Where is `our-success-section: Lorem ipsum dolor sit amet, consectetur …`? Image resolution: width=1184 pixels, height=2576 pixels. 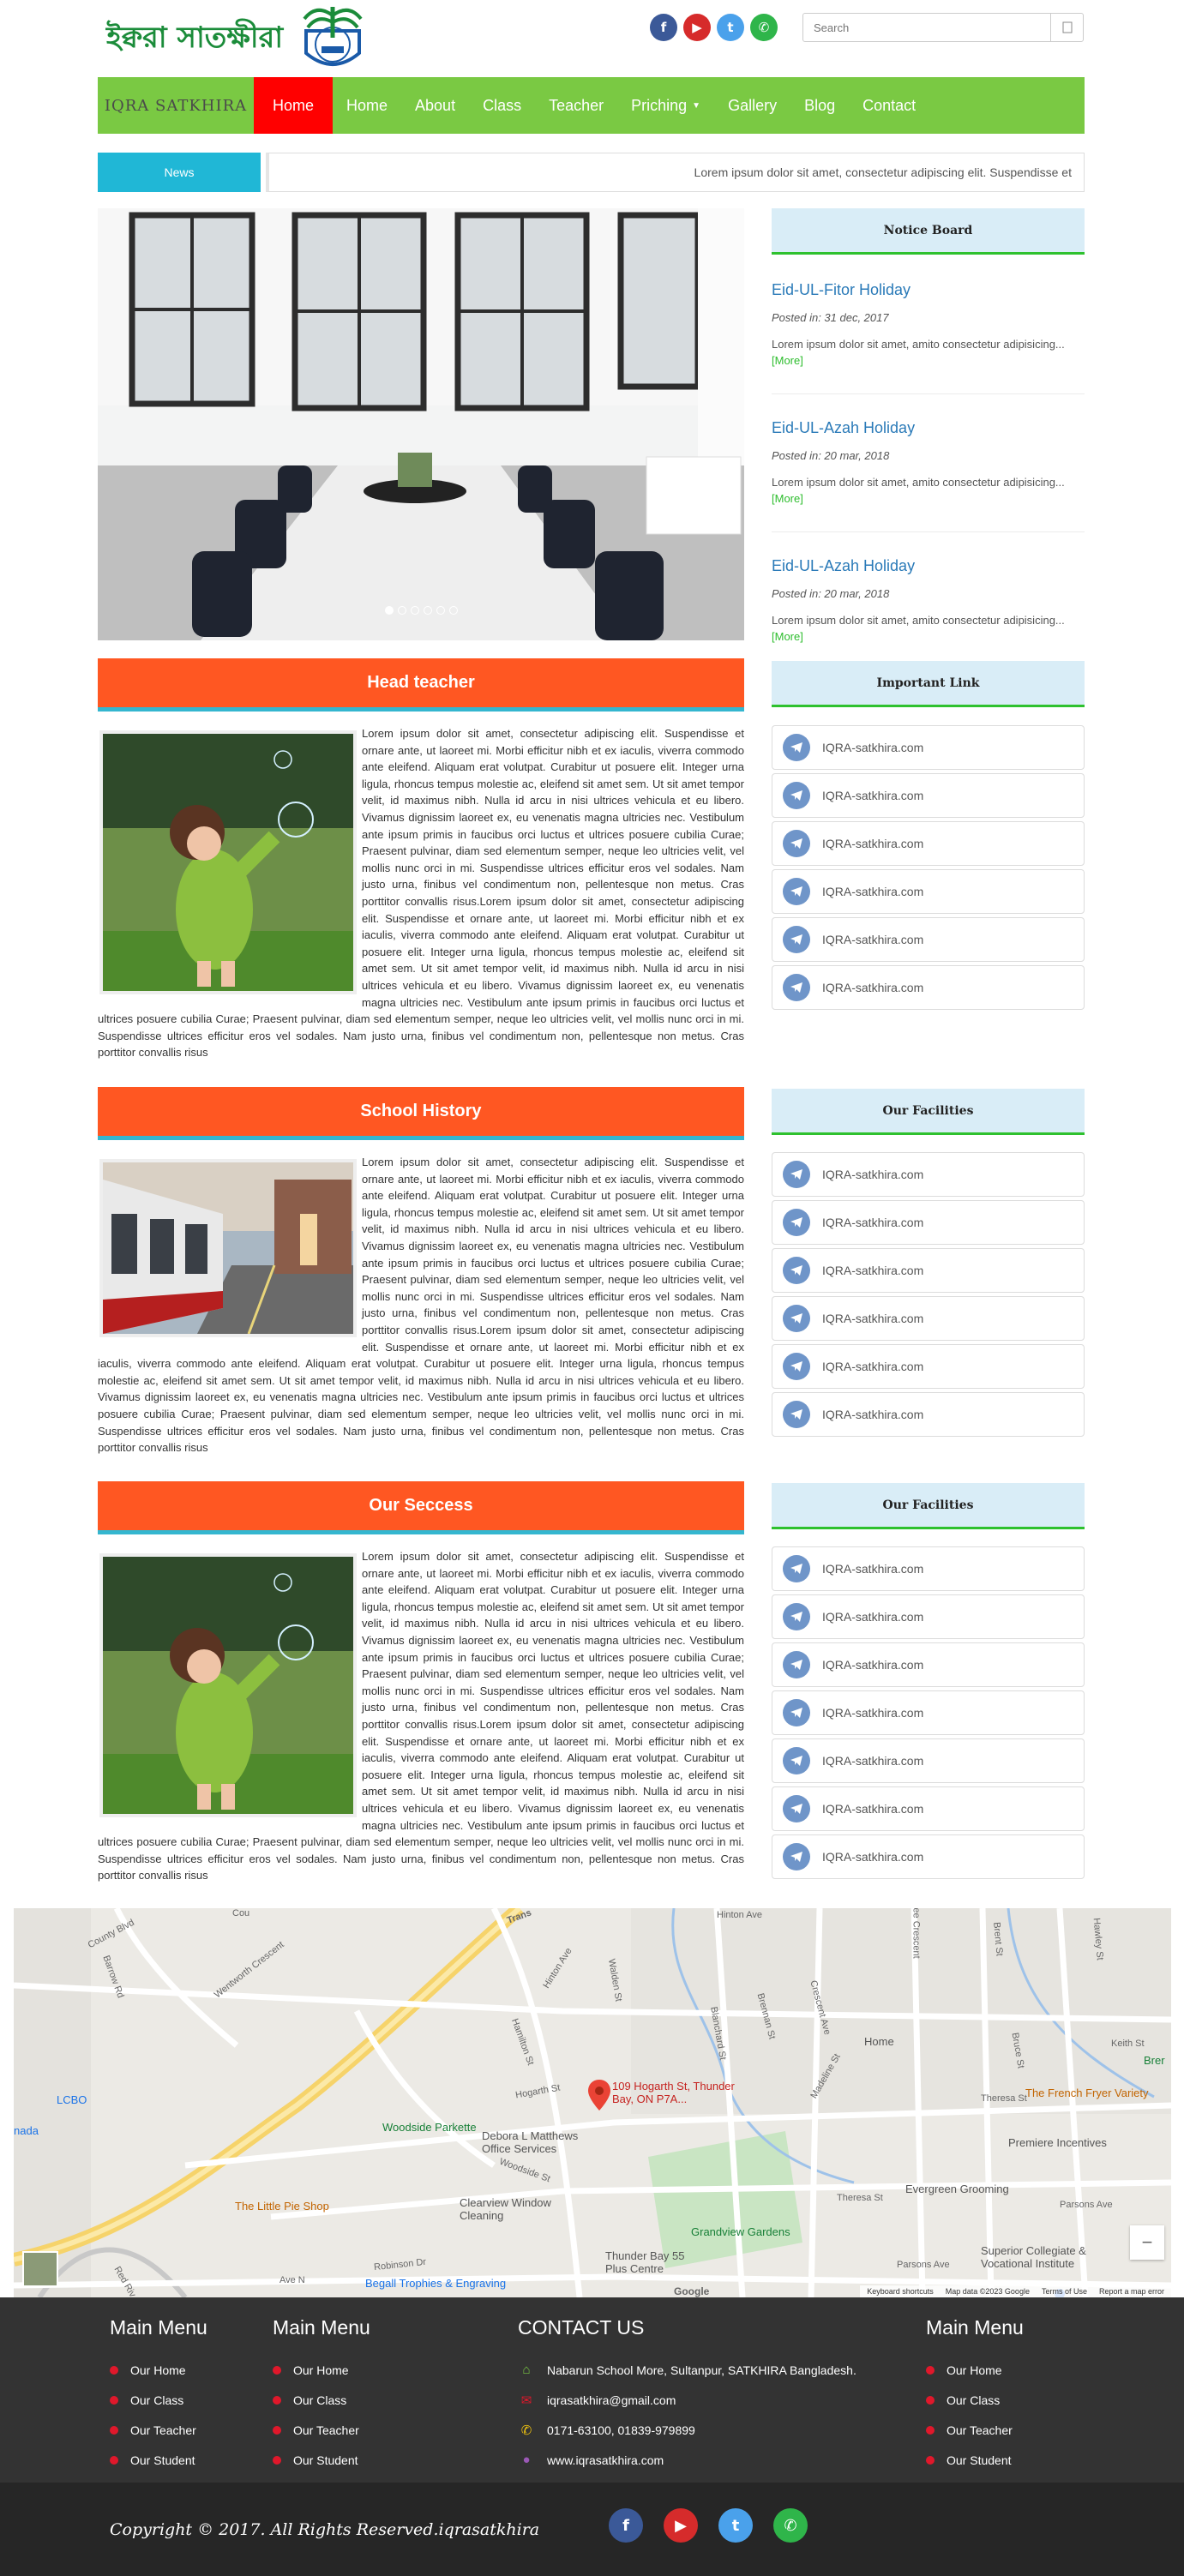 our-success-section: Lorem ipsum dolor sit amet, consectetur … is located at coordinates (421, 1716).